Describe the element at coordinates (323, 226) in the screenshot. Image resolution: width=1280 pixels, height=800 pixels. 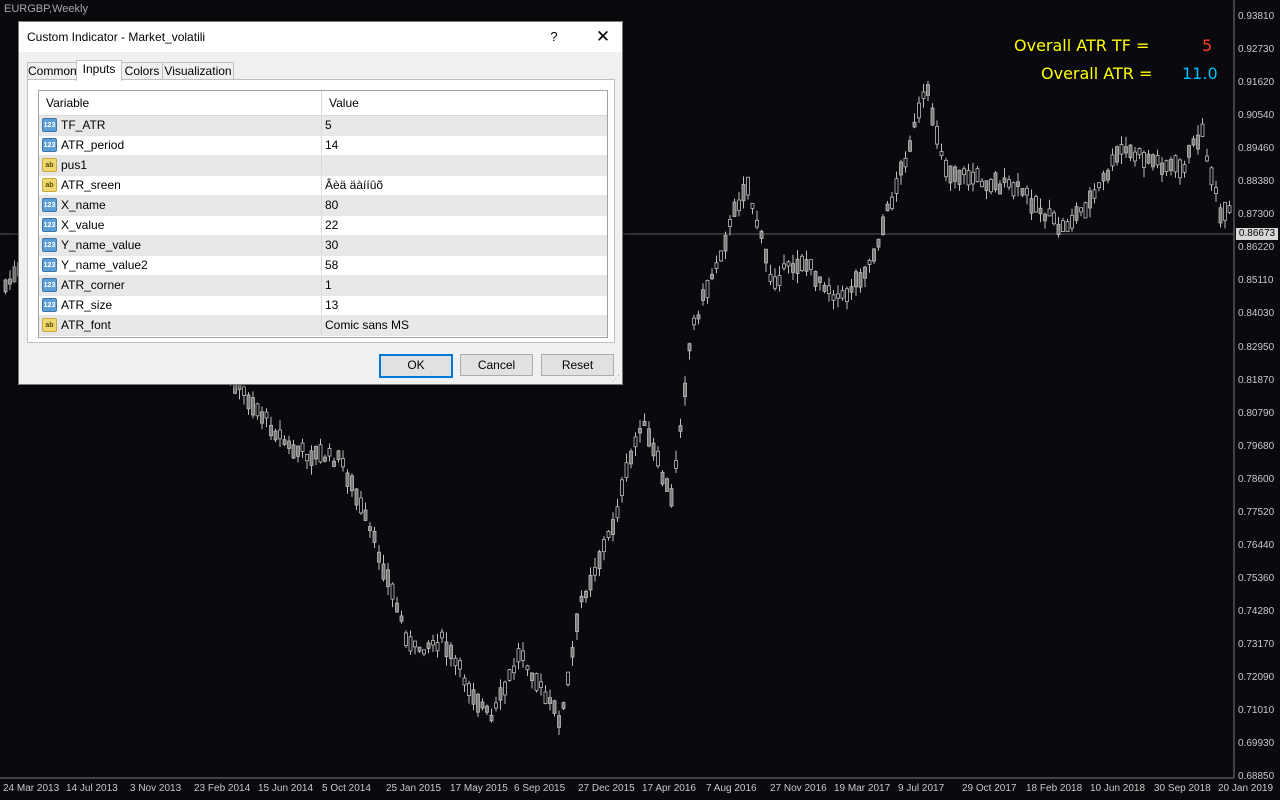
I see `param-row-x-value: 123 X_value 22` at that location.